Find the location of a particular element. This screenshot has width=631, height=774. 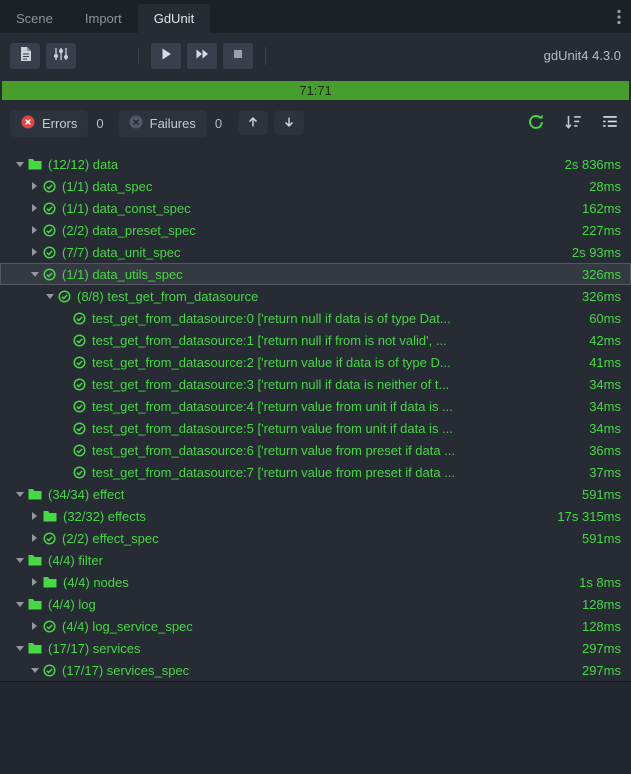

next-failure-button is located at coordinates (289, 123).